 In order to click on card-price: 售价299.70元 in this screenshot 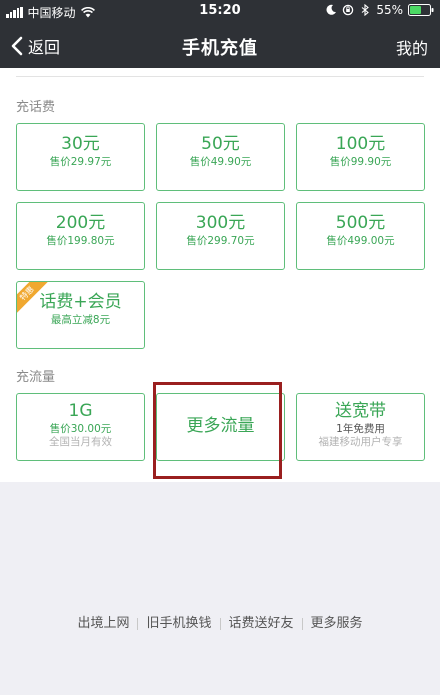, I will do `click(220, 241)`.